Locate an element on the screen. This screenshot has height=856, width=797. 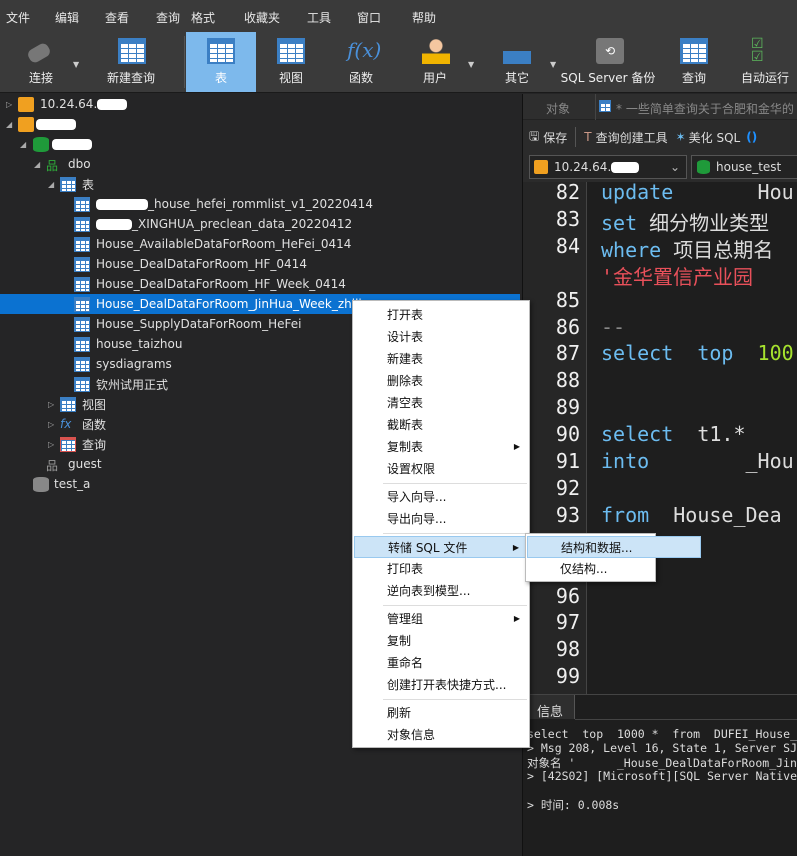
other-dropdown-icon: ▼ is located at coordinates (553, 64).